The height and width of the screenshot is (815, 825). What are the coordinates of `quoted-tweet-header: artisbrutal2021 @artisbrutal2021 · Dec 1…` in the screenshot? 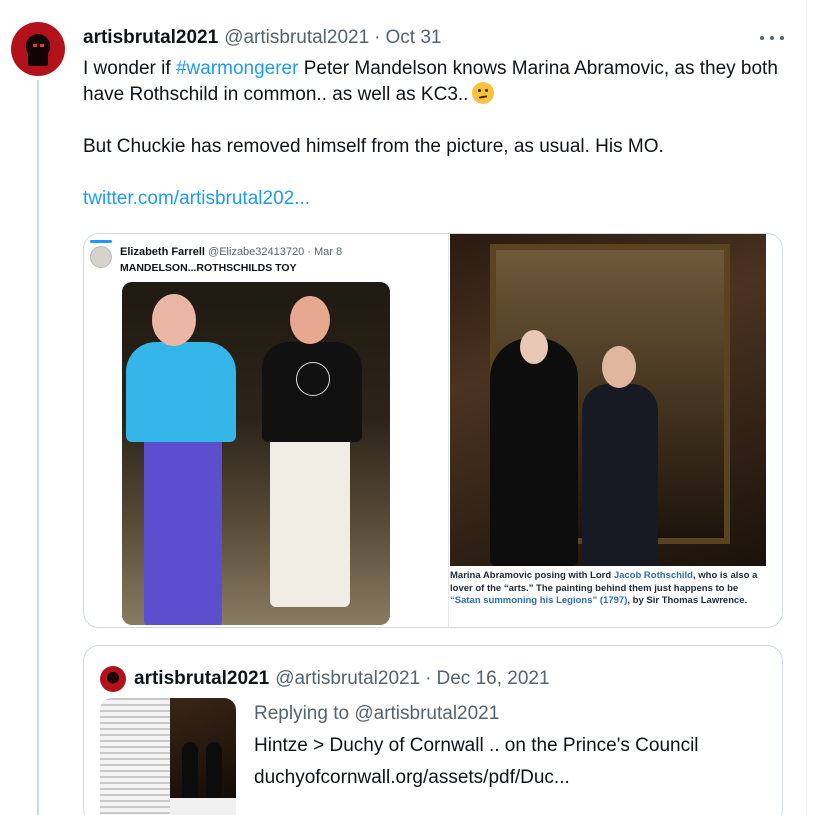 It's located at (342, 679).